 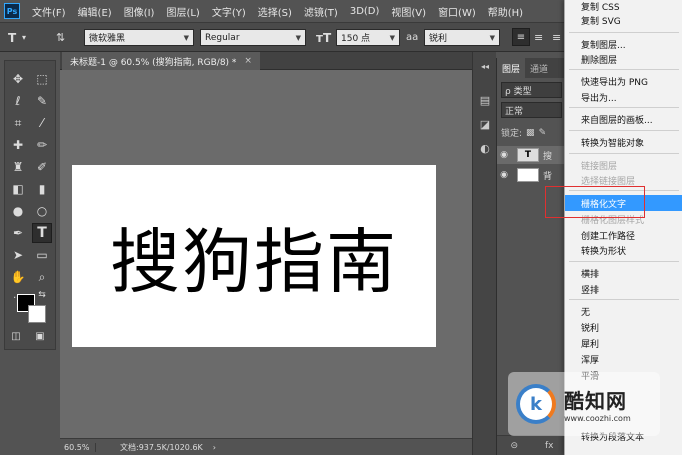 What do you see at coordinates (531, 90) in the screenshot?
I see `layer-filter-select: ρ 类型` at bounding box center [531, 90].